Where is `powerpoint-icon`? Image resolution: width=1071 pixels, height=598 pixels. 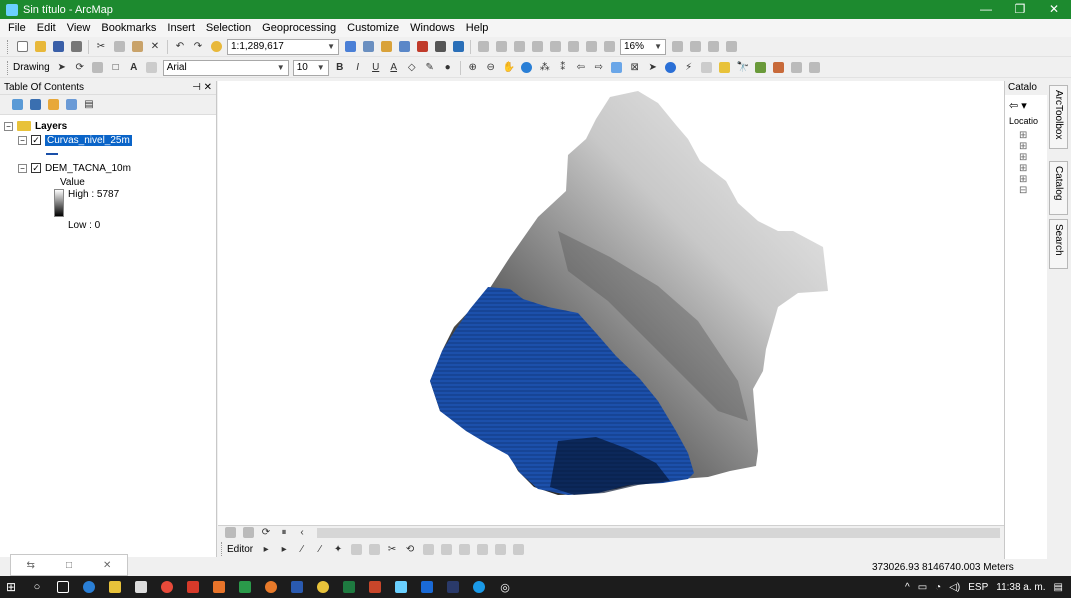 powerpoint-icon is located at coordinates (375, 587).